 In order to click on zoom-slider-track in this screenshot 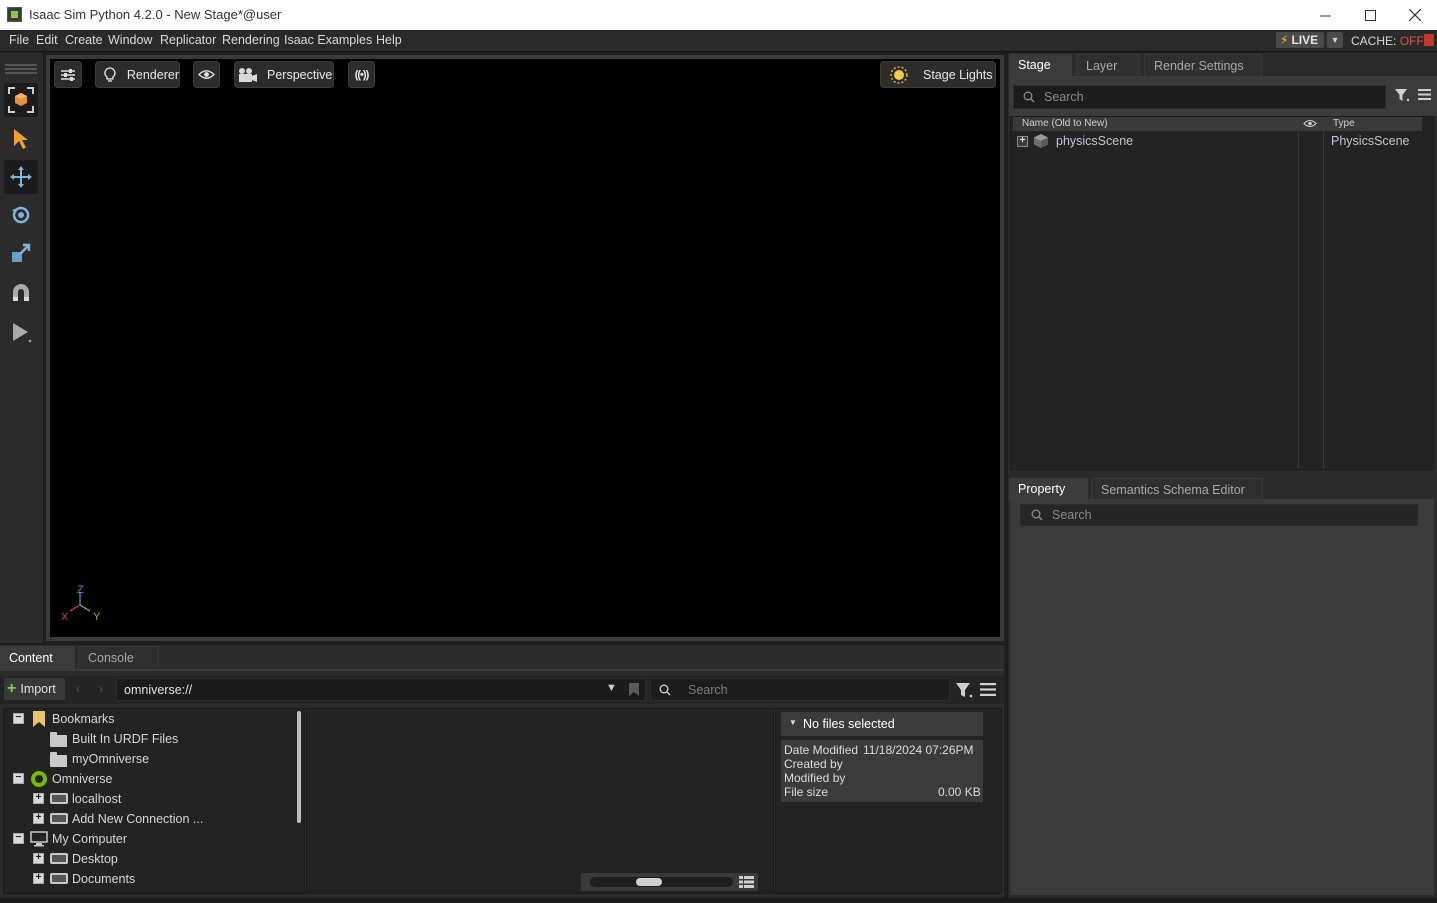, I will do `click(661, 882)`.